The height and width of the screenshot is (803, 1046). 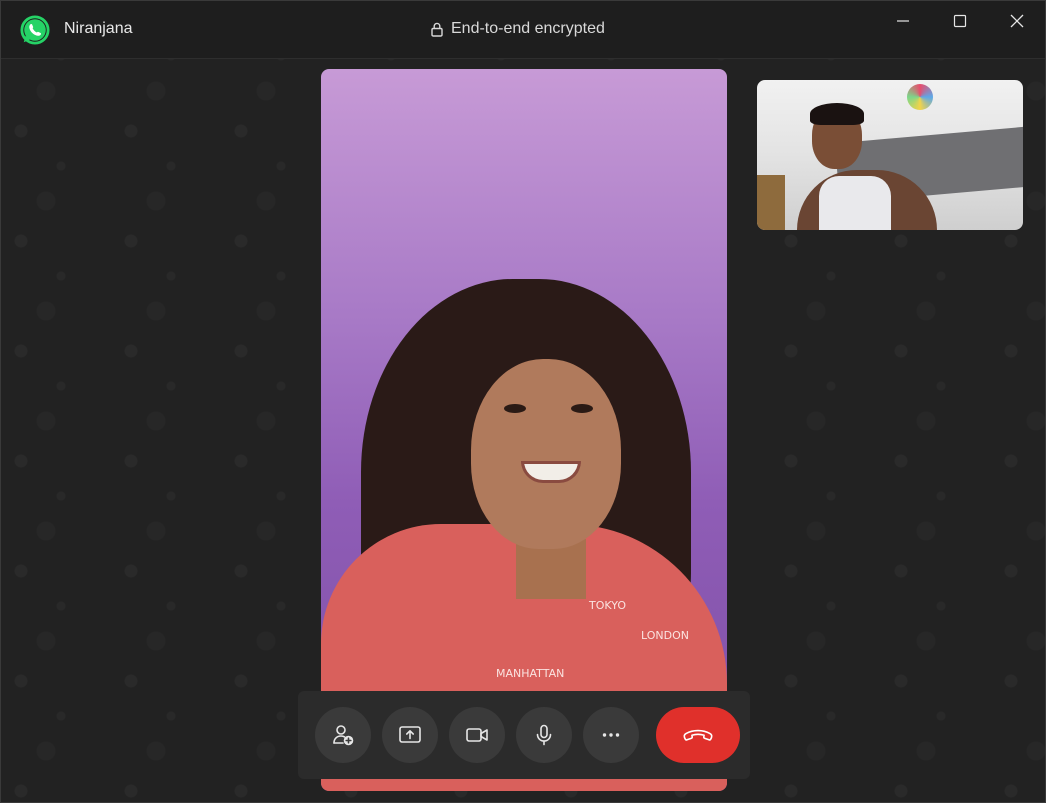 I want to click on call-controls-bar, so click(x=524, y=735).